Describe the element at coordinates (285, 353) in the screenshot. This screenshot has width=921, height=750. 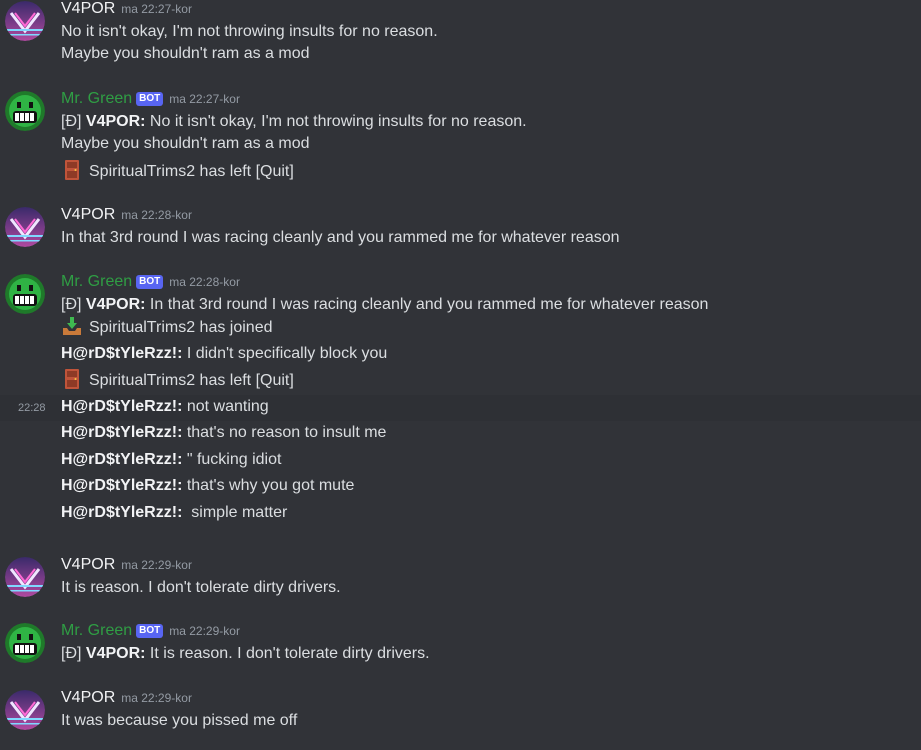
I see `message-text: I didn't specifically block you` at that location.